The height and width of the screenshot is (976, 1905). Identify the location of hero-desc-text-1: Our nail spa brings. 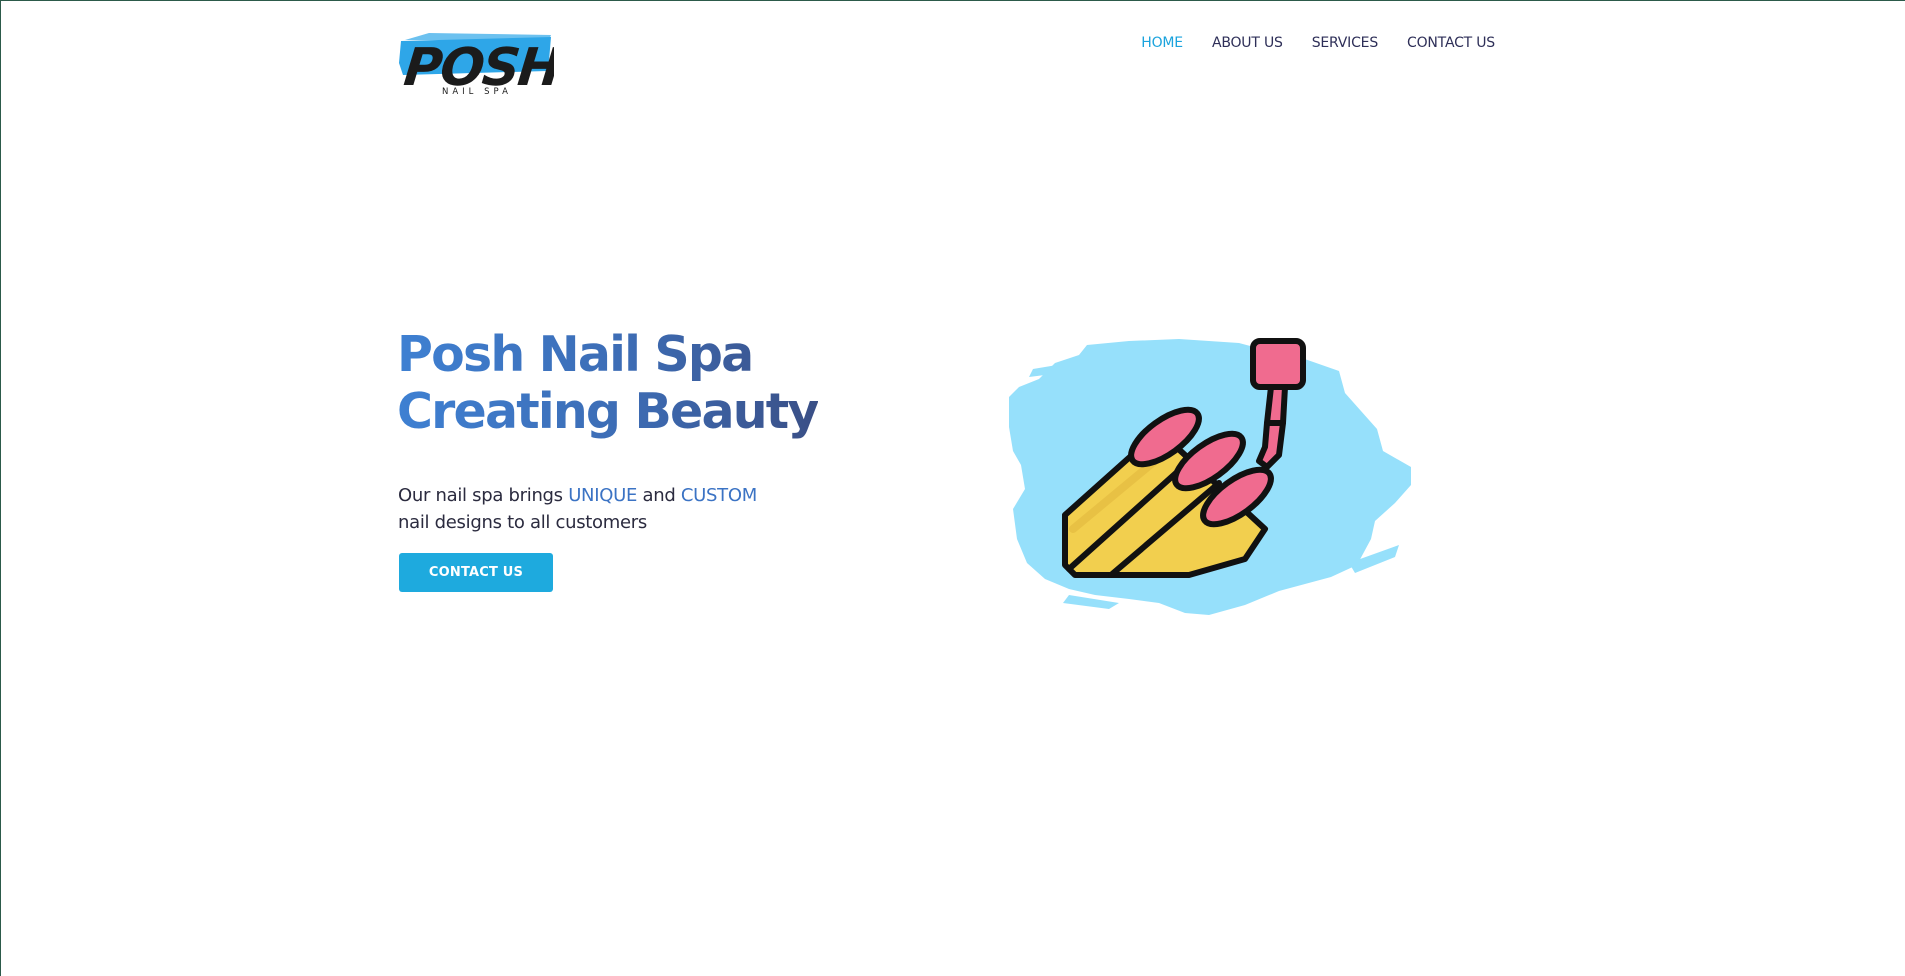
(483, 495).